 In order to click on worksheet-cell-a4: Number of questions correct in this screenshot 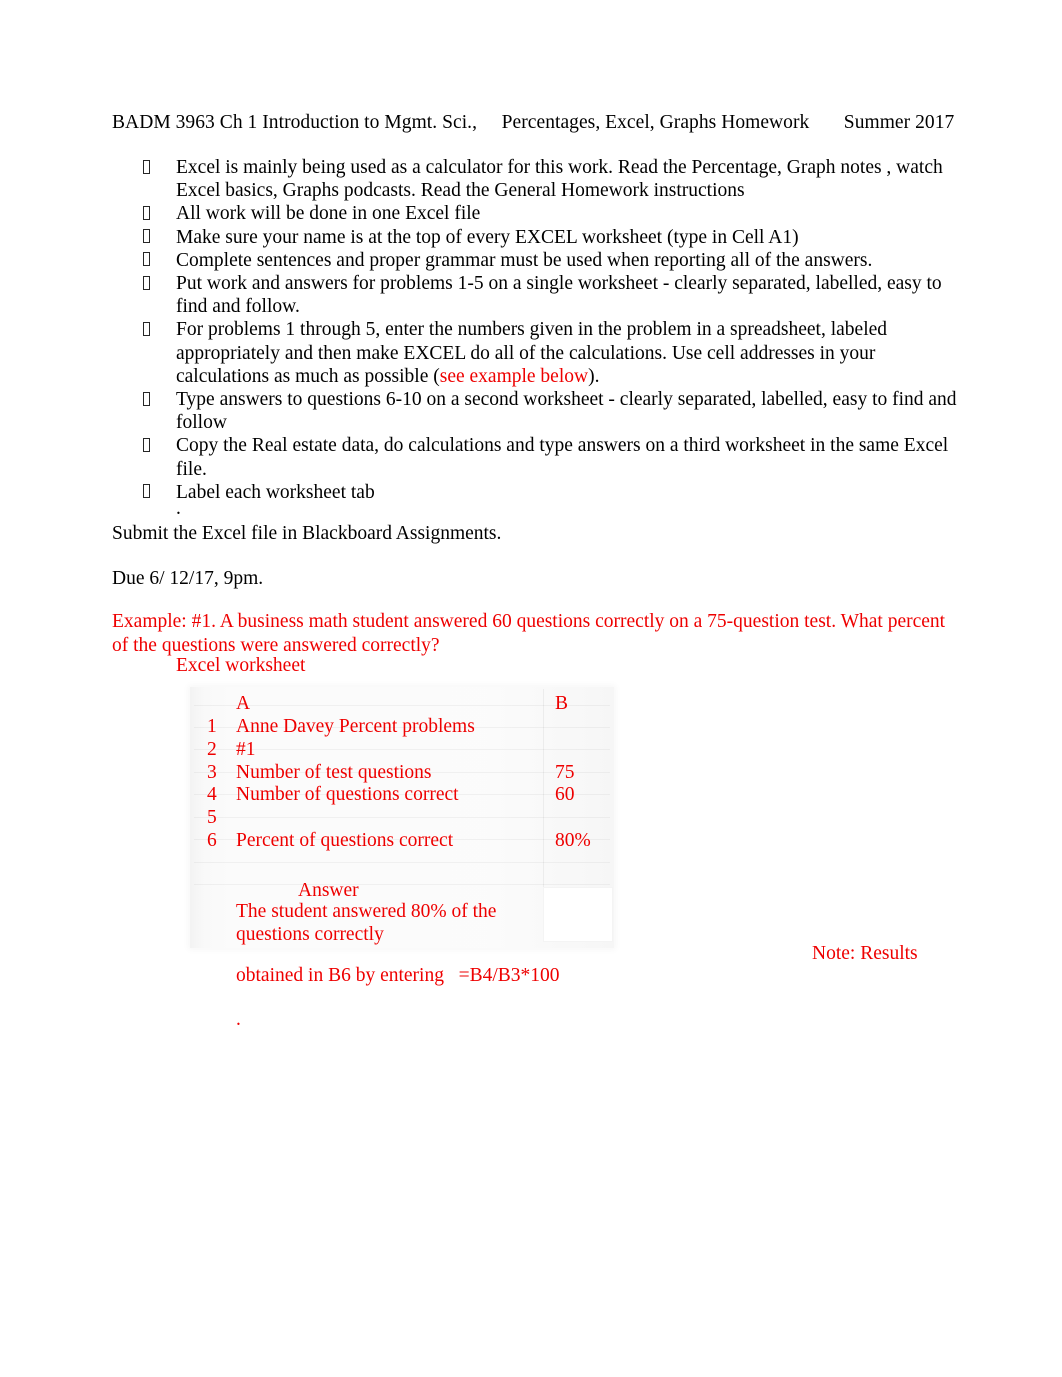, I will do `click(347, 795)`.